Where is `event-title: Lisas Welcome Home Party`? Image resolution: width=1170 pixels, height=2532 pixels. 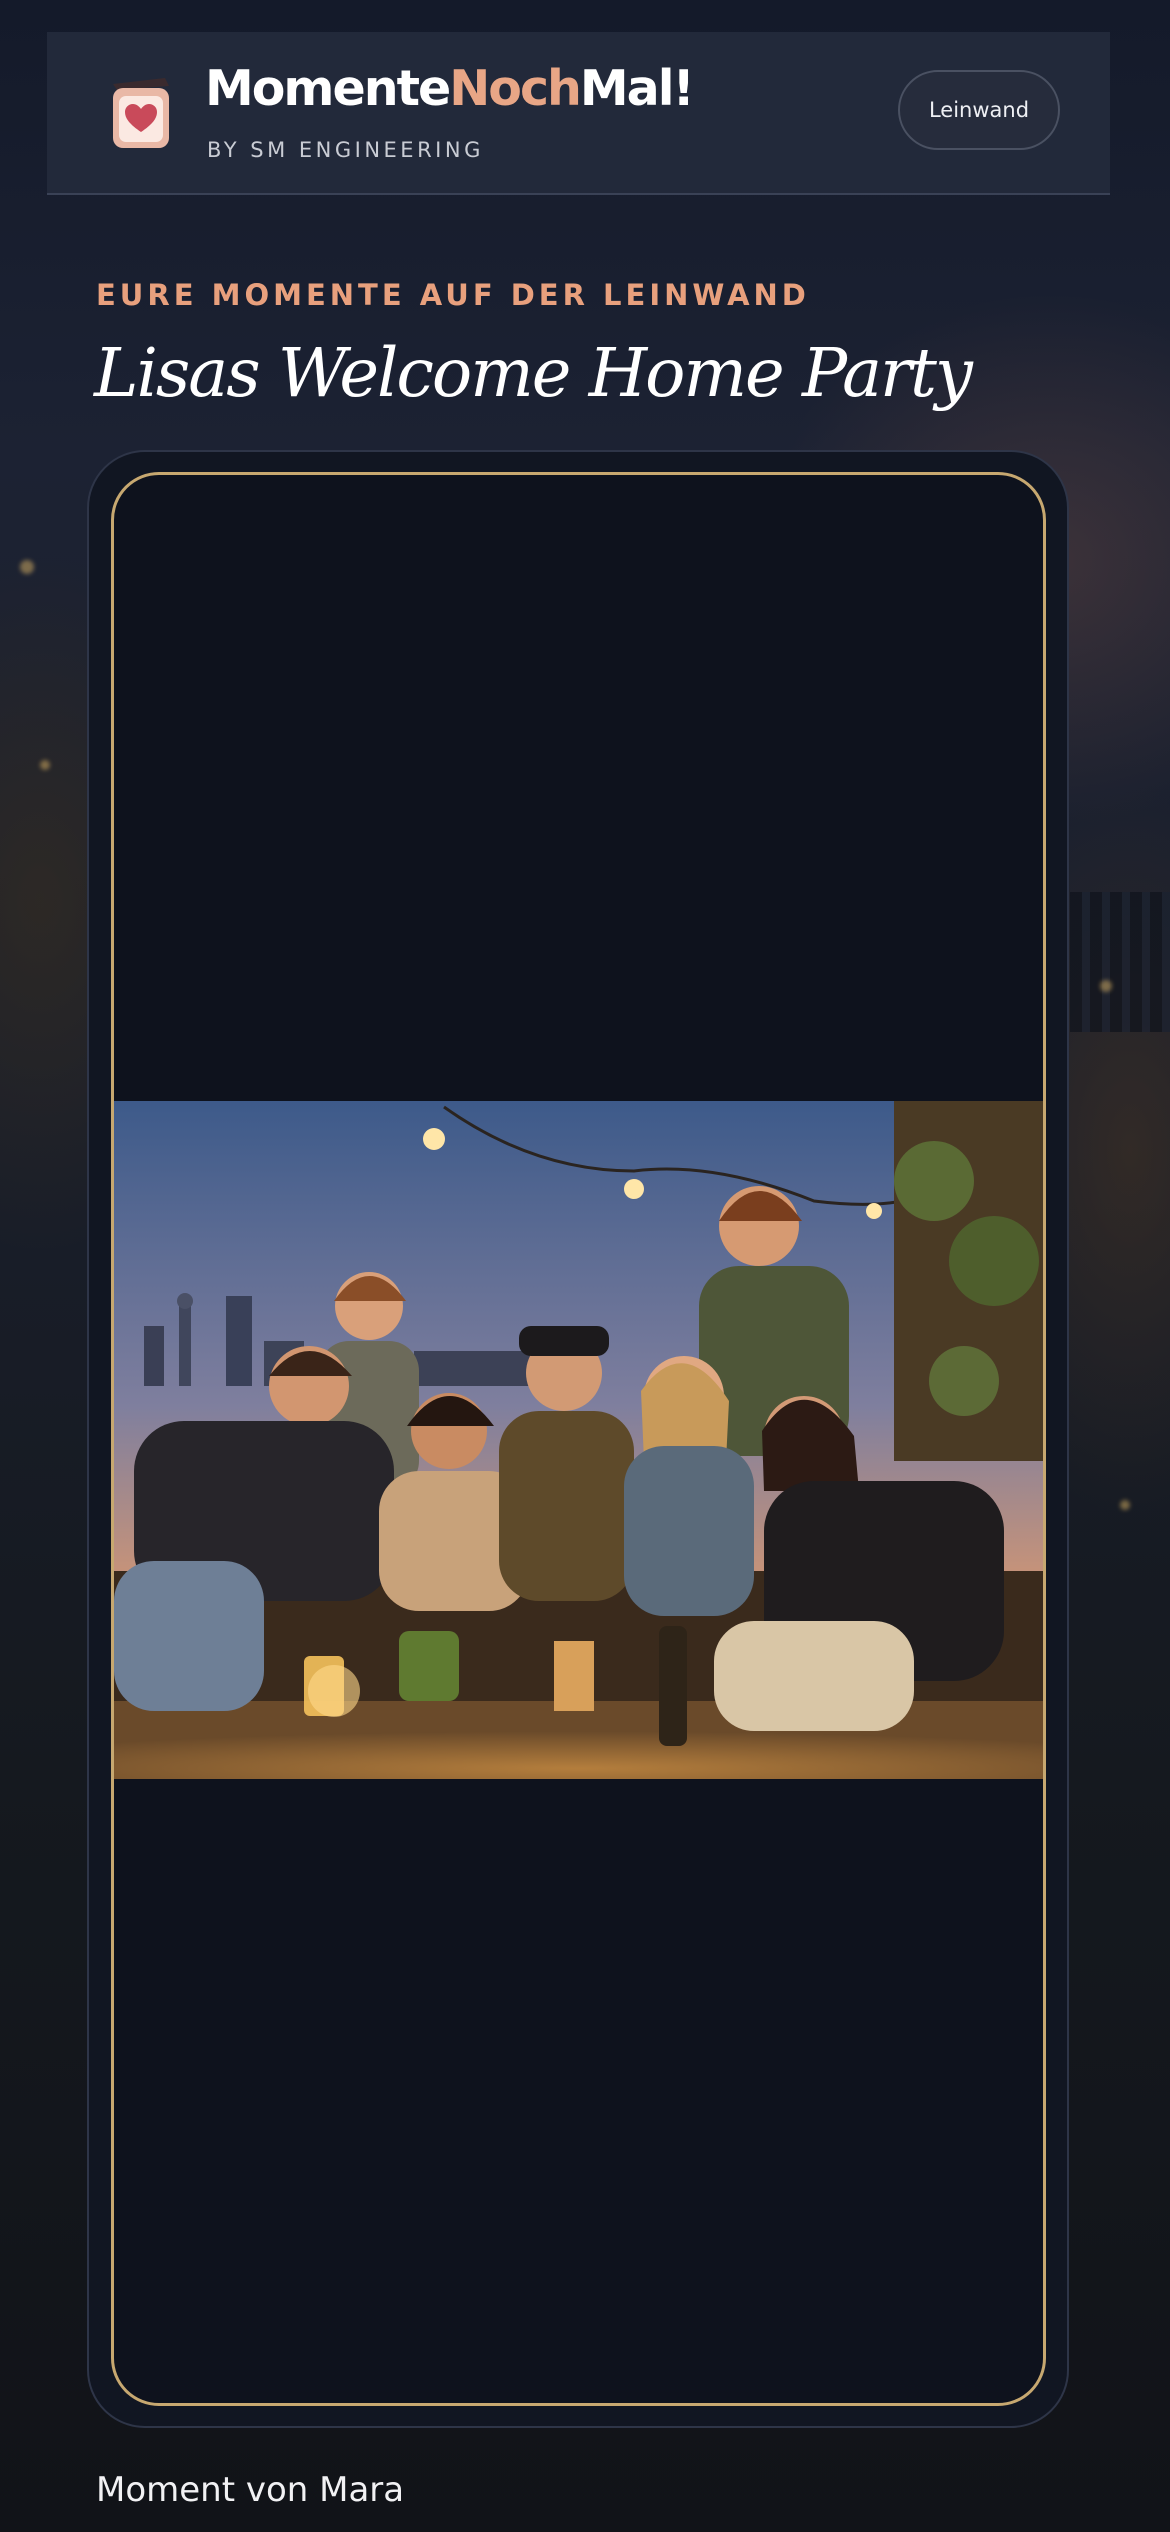 event-title: Lisas Welcome Home Party is located at coordinates (533, 373).